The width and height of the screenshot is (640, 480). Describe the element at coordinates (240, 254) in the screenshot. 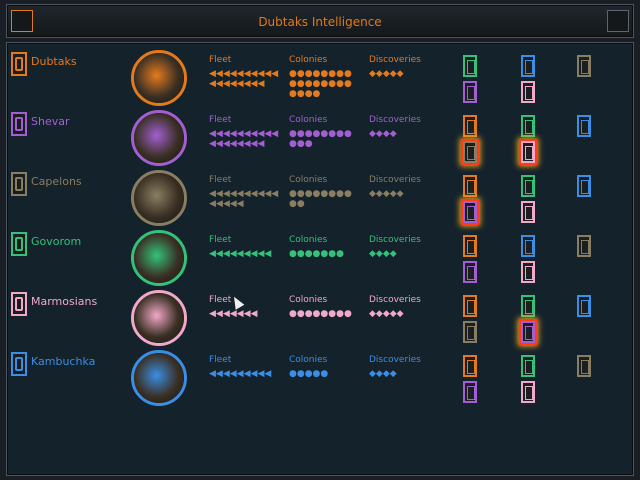

I see `fleet-ships-icons: ◀◀◀◀◀◀◀◀◀` at that location.